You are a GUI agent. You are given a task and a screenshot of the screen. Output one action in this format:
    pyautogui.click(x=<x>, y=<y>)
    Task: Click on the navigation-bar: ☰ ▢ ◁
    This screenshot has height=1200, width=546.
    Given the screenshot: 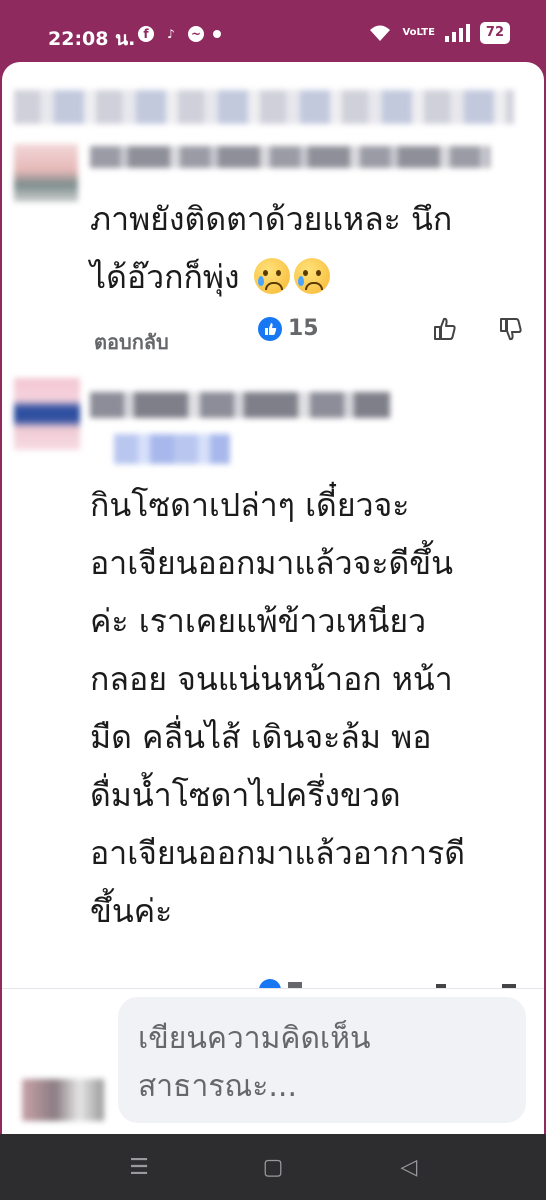 What is the action you would take?
    pyautogui.click(x=273, y=1167)
    